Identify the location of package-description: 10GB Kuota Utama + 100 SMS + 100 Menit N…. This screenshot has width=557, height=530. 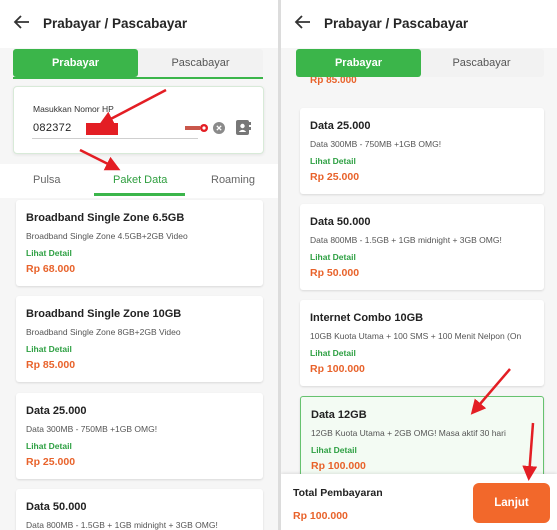
(416, 336).